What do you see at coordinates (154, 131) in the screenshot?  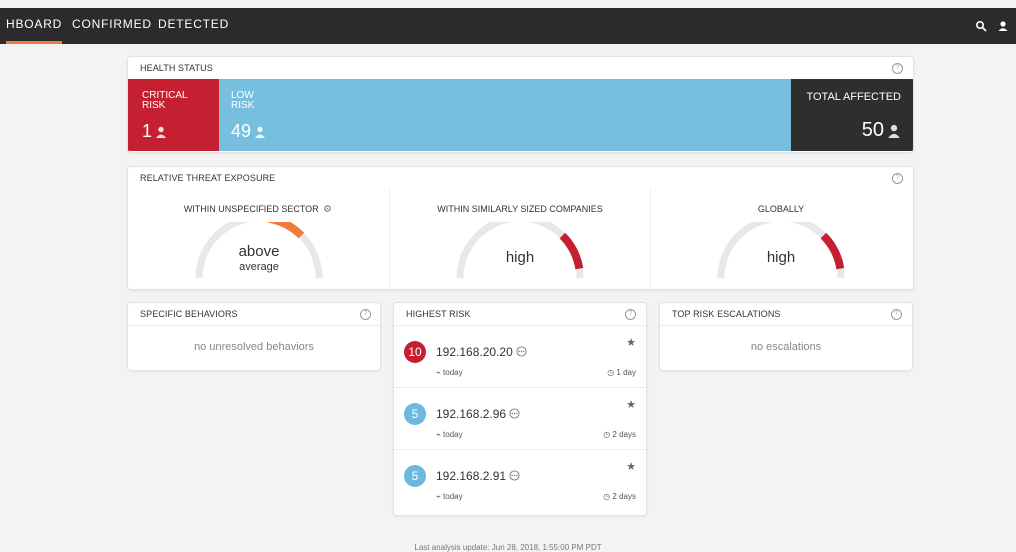 I see `critical-risk-count-wrap: 1` at bounding box center [154, 131].